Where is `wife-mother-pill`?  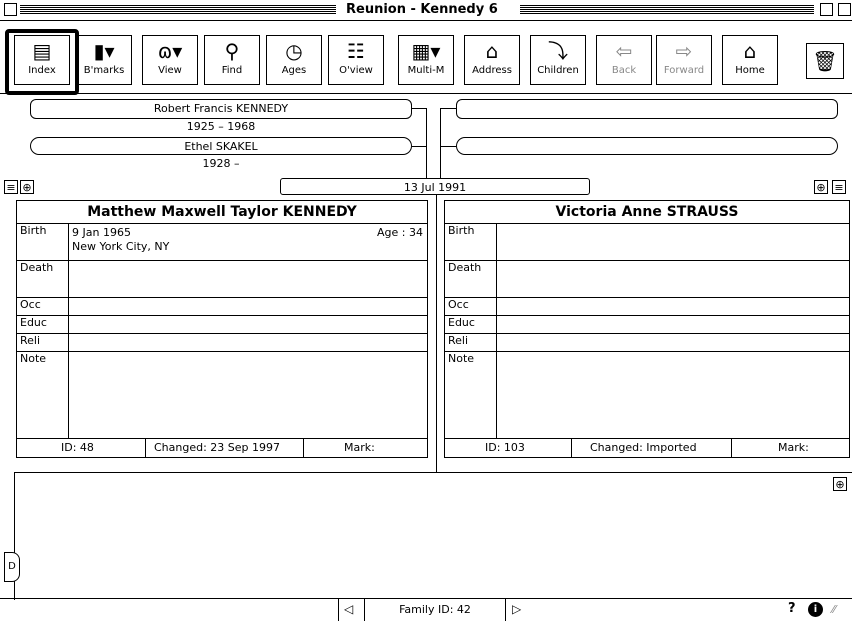
wife-mother-pill is located at coordinates (647, 146).